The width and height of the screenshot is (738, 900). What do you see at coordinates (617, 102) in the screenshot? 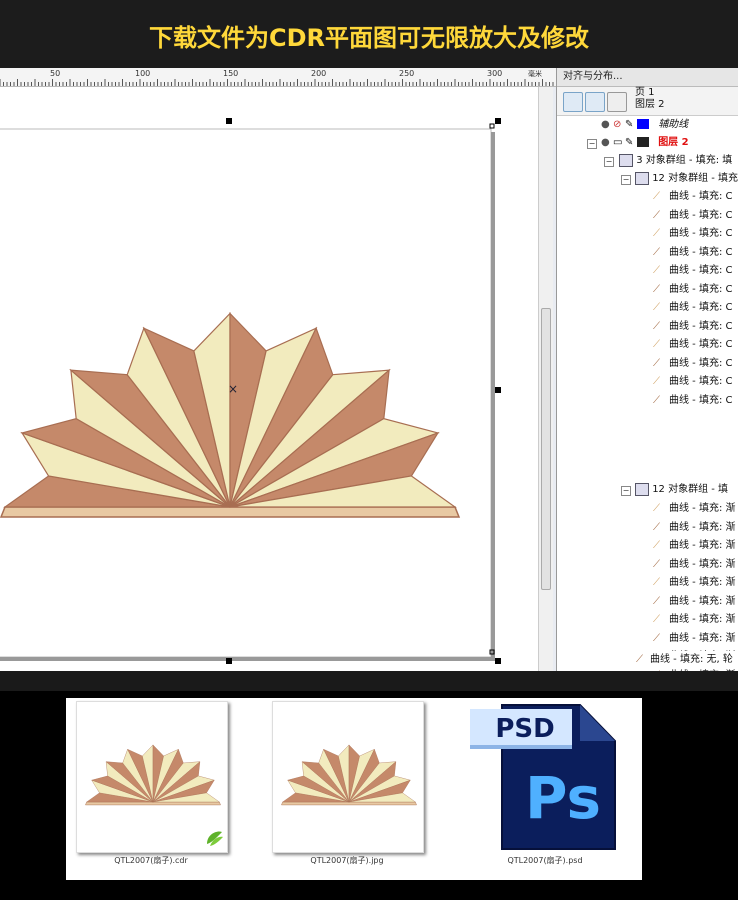
I see `layer-manager-view-icon` at bounding box center [617, 102].